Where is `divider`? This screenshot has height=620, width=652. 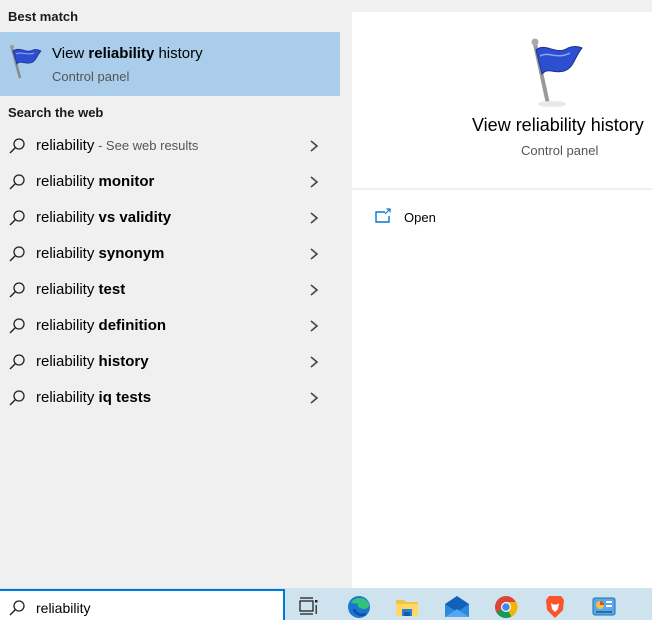
divider is located at coordinates (502, 189).